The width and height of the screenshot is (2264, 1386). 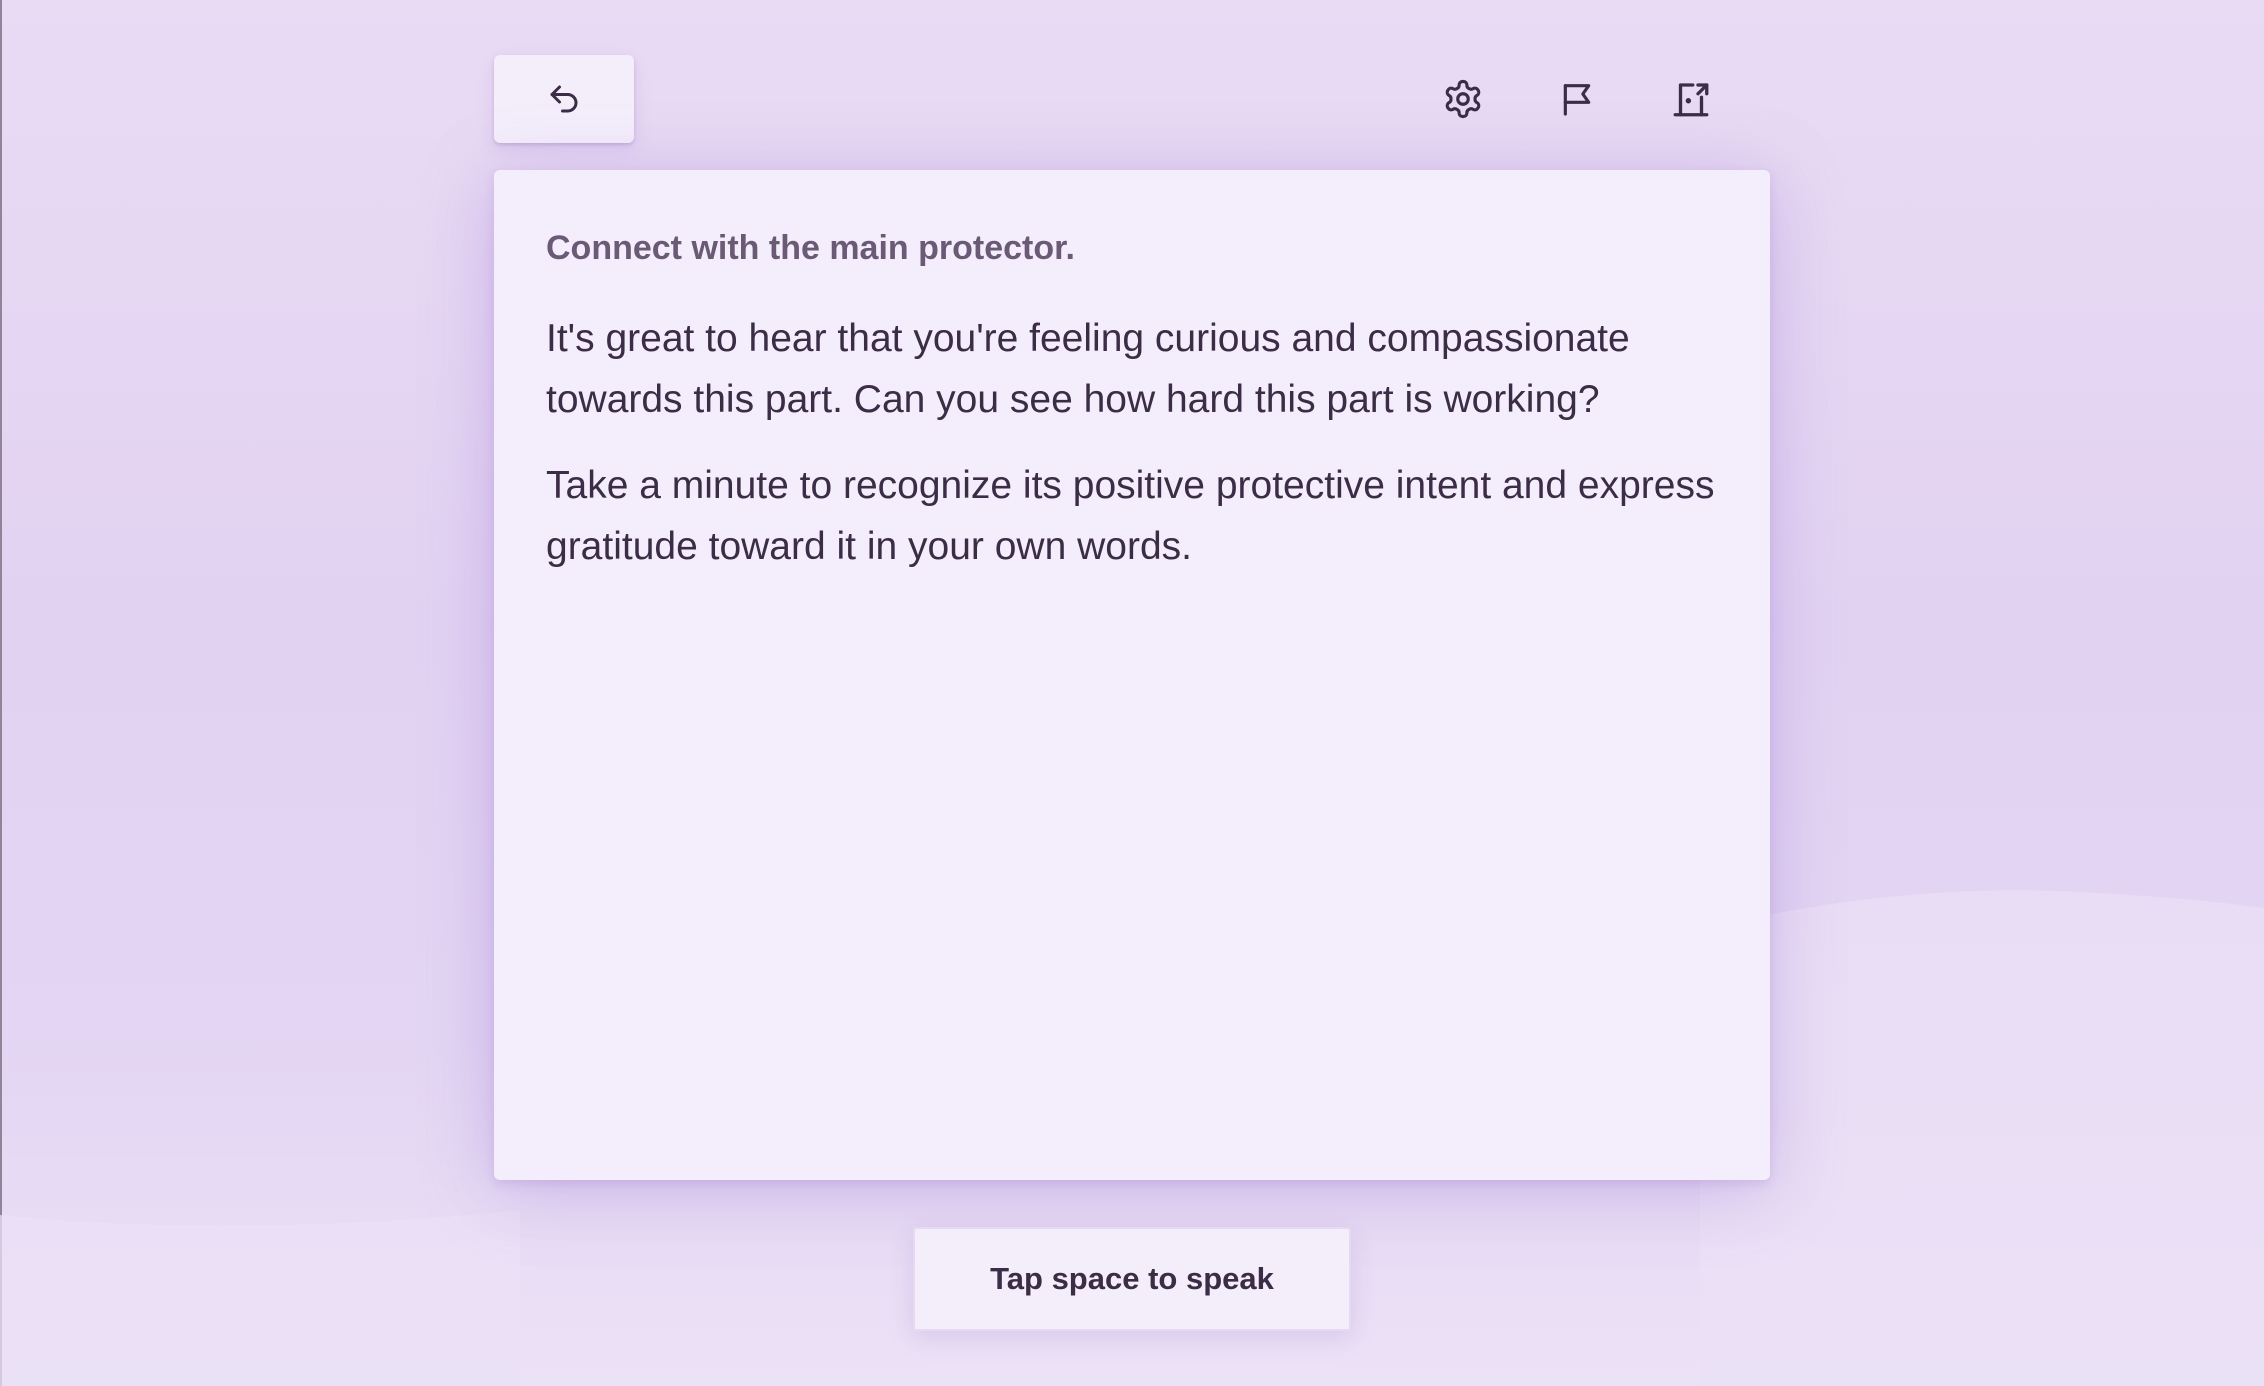 I want to click on flag-icon, so click(x=1577, y=100).